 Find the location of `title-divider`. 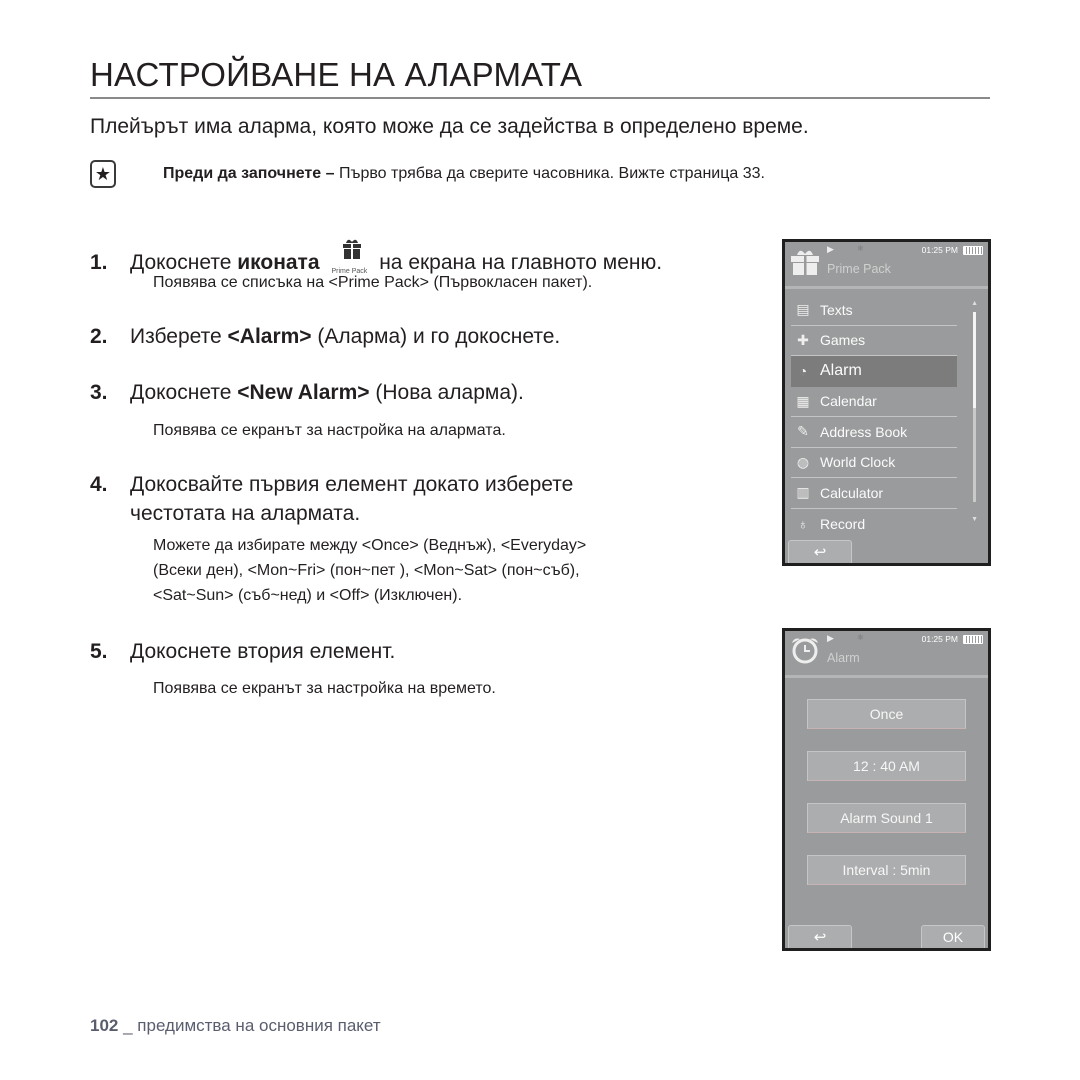

title-divider is located at coordinates (540, 98).